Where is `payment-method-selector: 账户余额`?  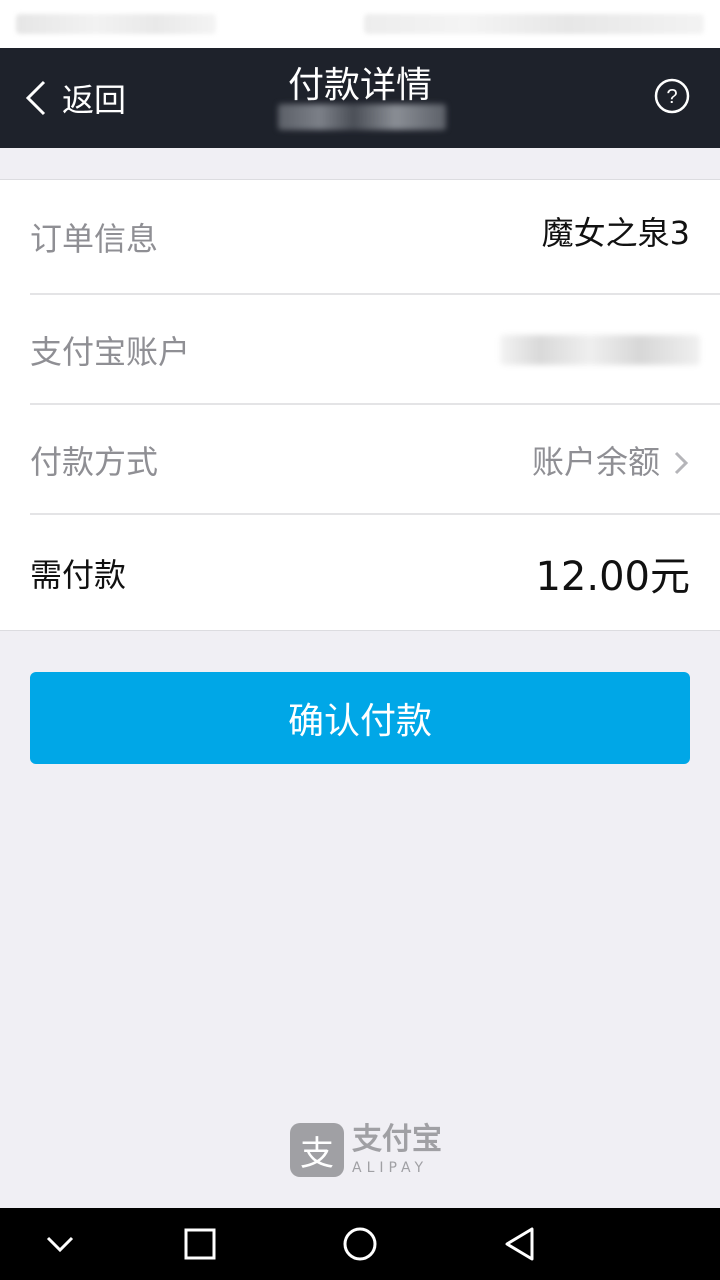
payment-method-selector: 账户余额 is located at coordinates (611, 460).